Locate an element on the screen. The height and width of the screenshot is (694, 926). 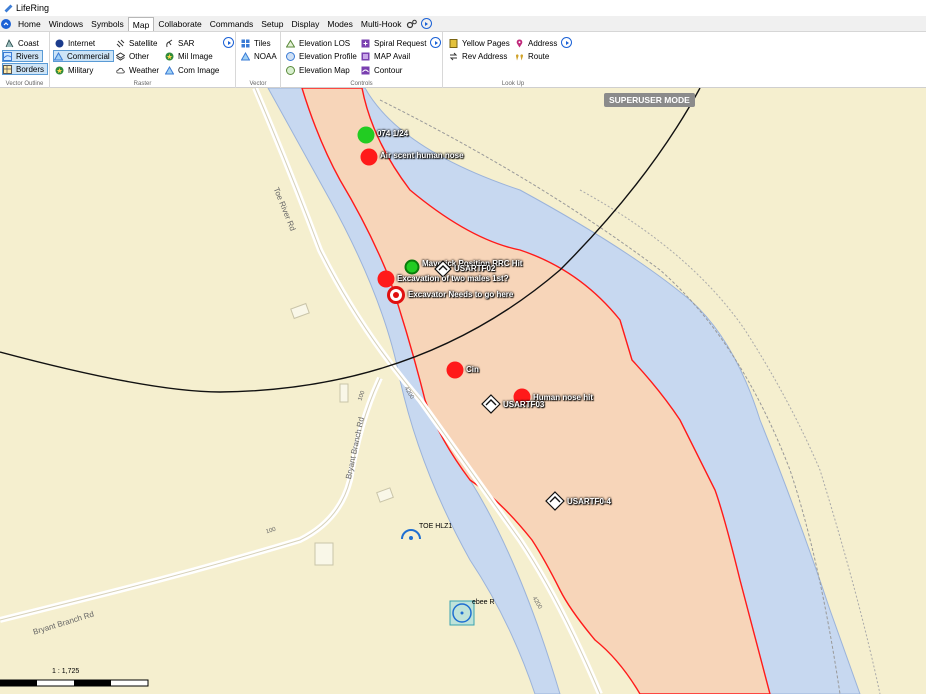
target-bullseye-icon is located at coordinates (396, 295).